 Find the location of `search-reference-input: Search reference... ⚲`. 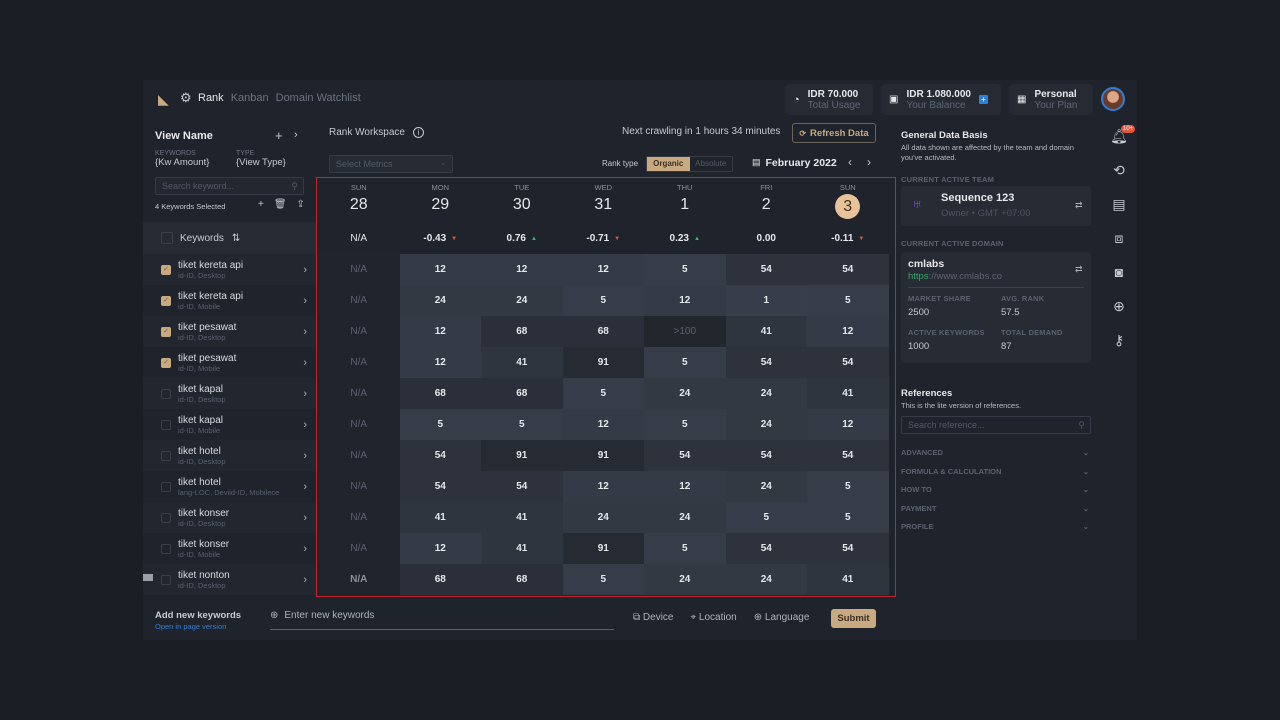

search-reference-input: Search reference... ⚲ is located at coordinates (996, 425).